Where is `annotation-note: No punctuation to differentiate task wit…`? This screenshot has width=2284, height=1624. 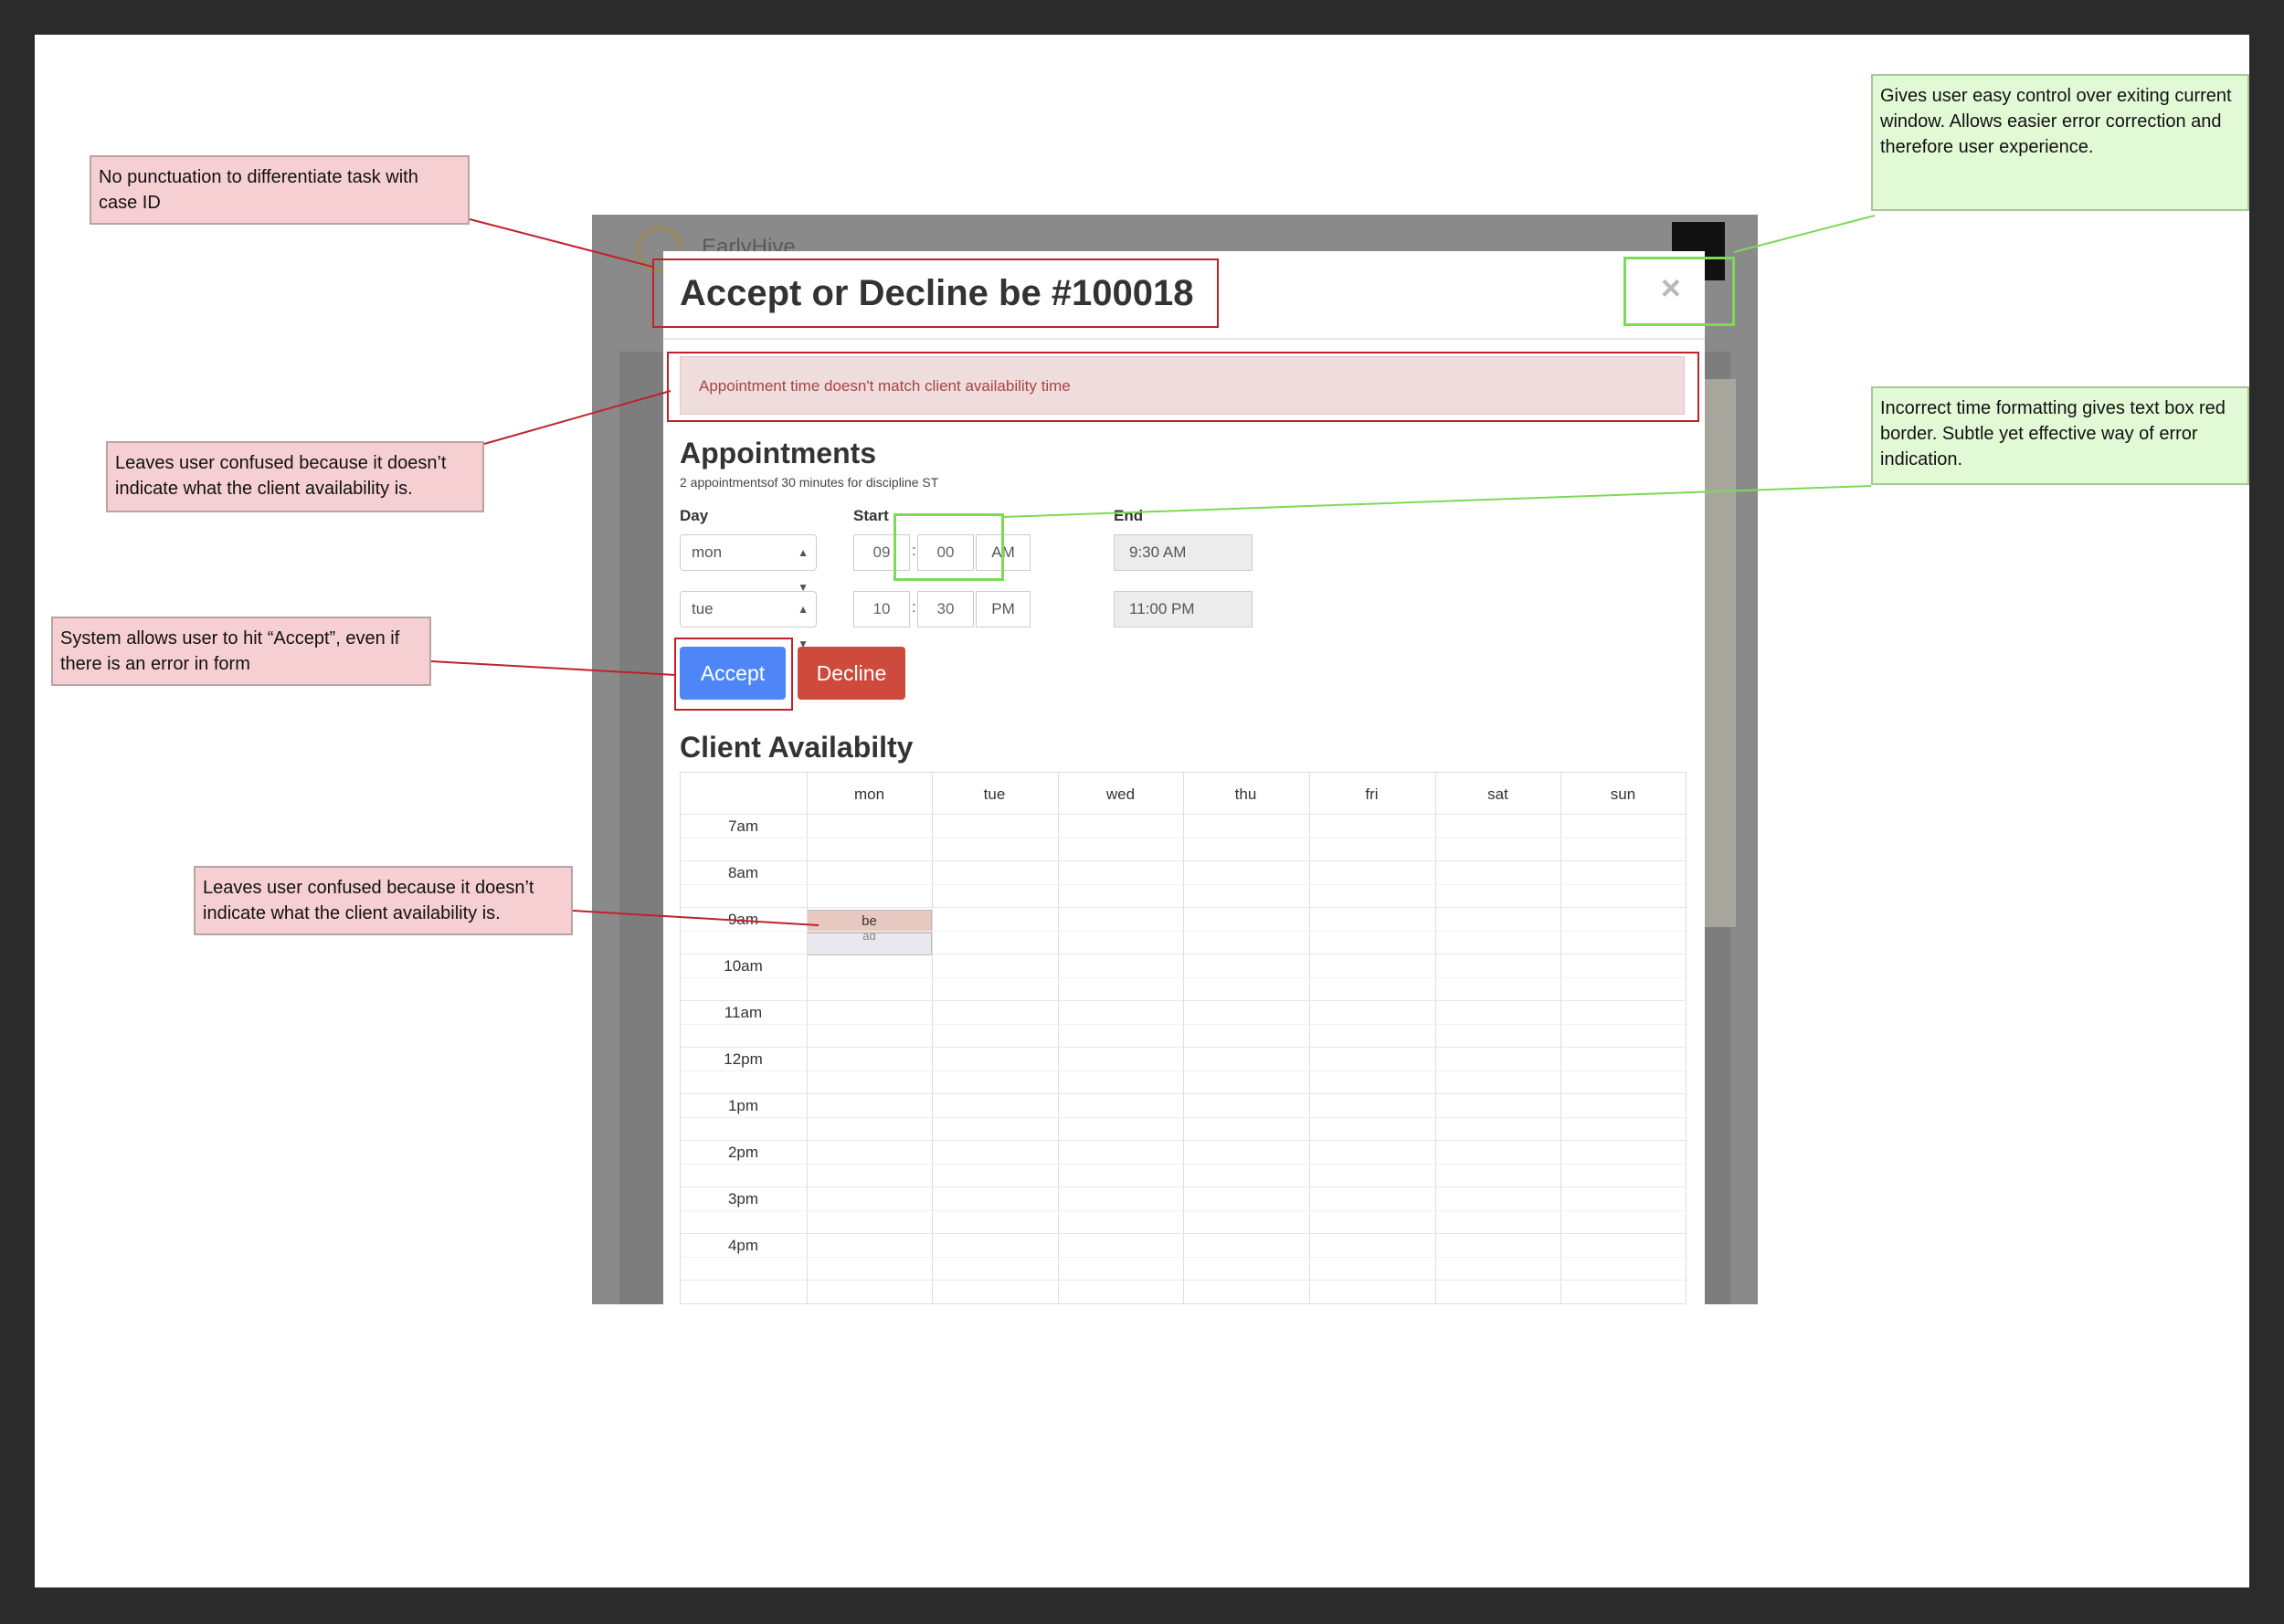
annotation-note: No punctuation to differentiate task wit… is located at coordinates (280, 190).